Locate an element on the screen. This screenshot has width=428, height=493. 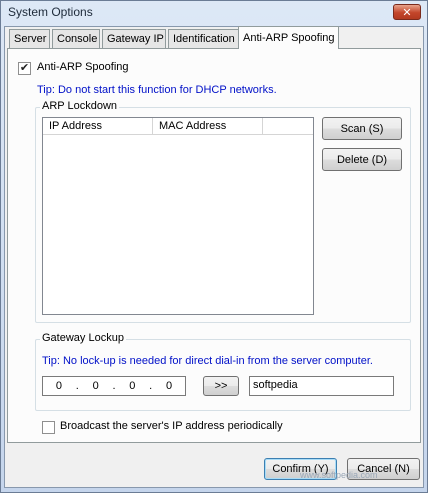
tab-server: Server is located at coordinates (29, 38).